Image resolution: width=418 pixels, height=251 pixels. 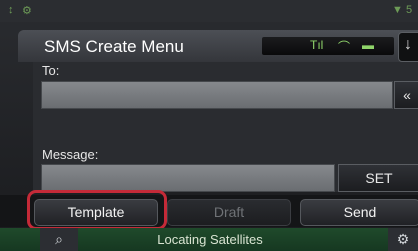 I want to click on status-bar: ↕ ⚙ ▼ 5, so click(x=209, y=11).